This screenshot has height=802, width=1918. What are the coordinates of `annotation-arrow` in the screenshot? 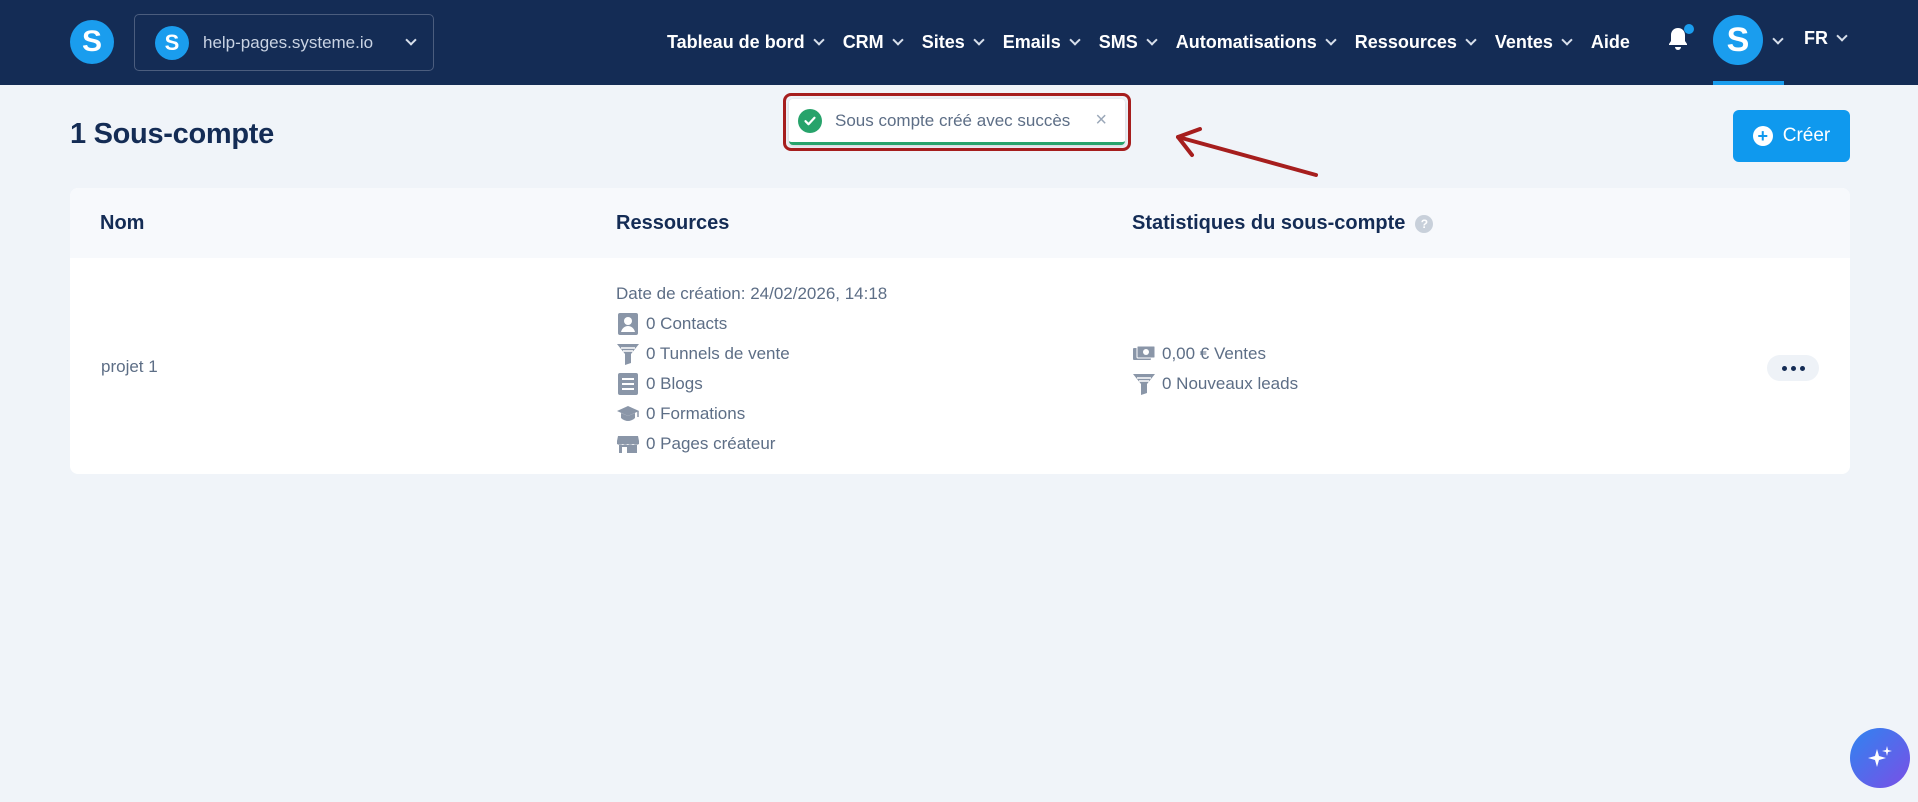 It's located at (1247, 152).